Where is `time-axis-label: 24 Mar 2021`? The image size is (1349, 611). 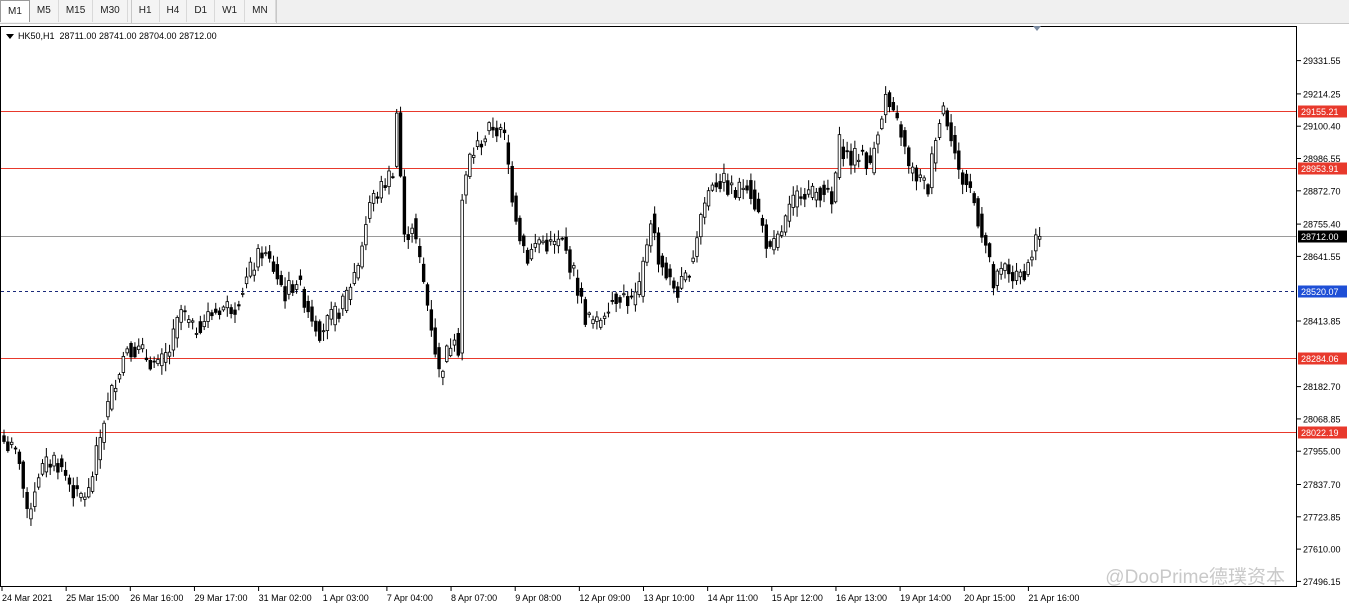
time-axis-label: 24 Mar 2021 is located at coordinates (27, 598).